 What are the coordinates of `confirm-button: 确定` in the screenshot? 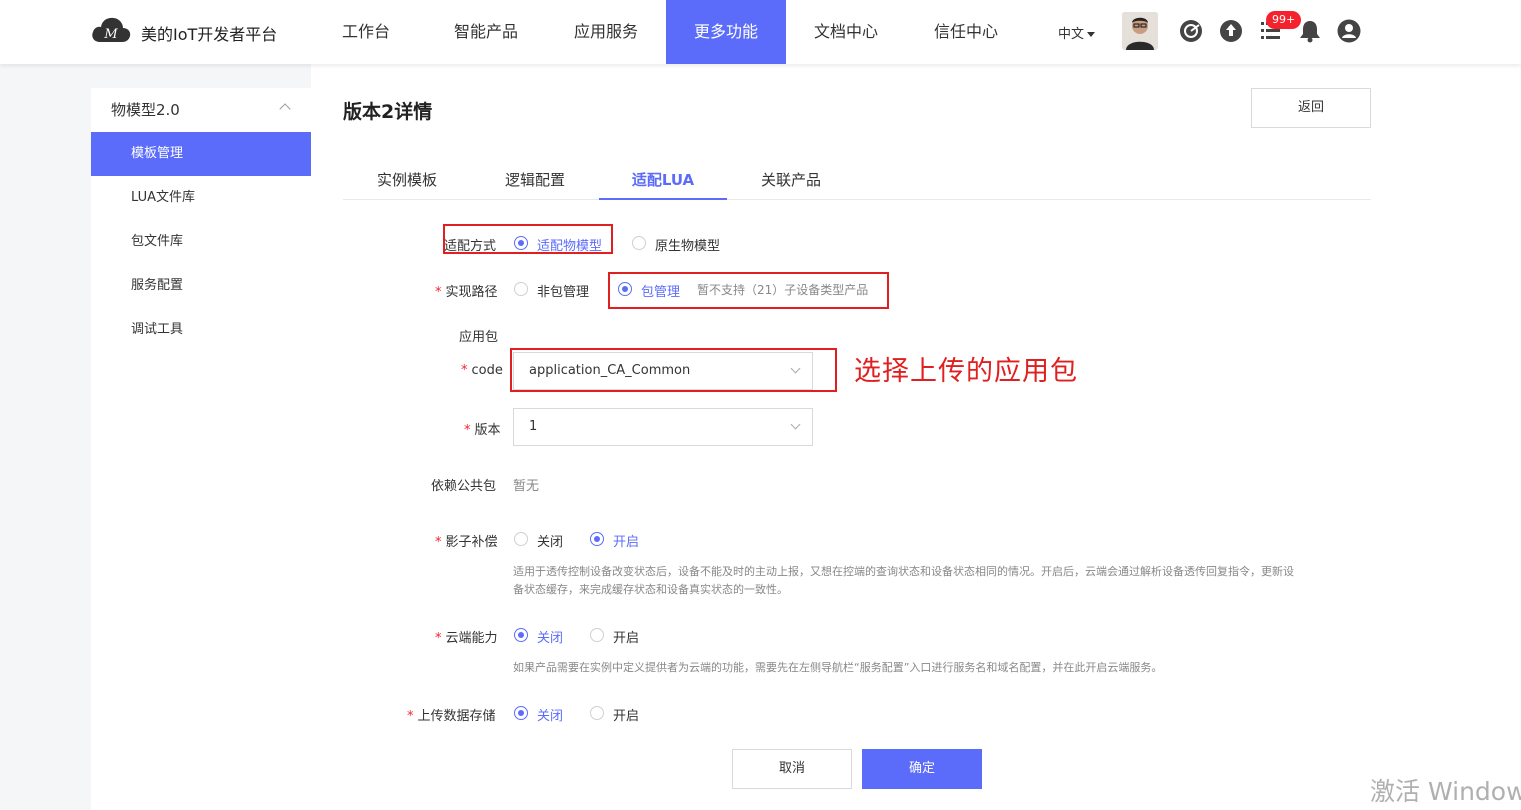 It's located at (922, 769).